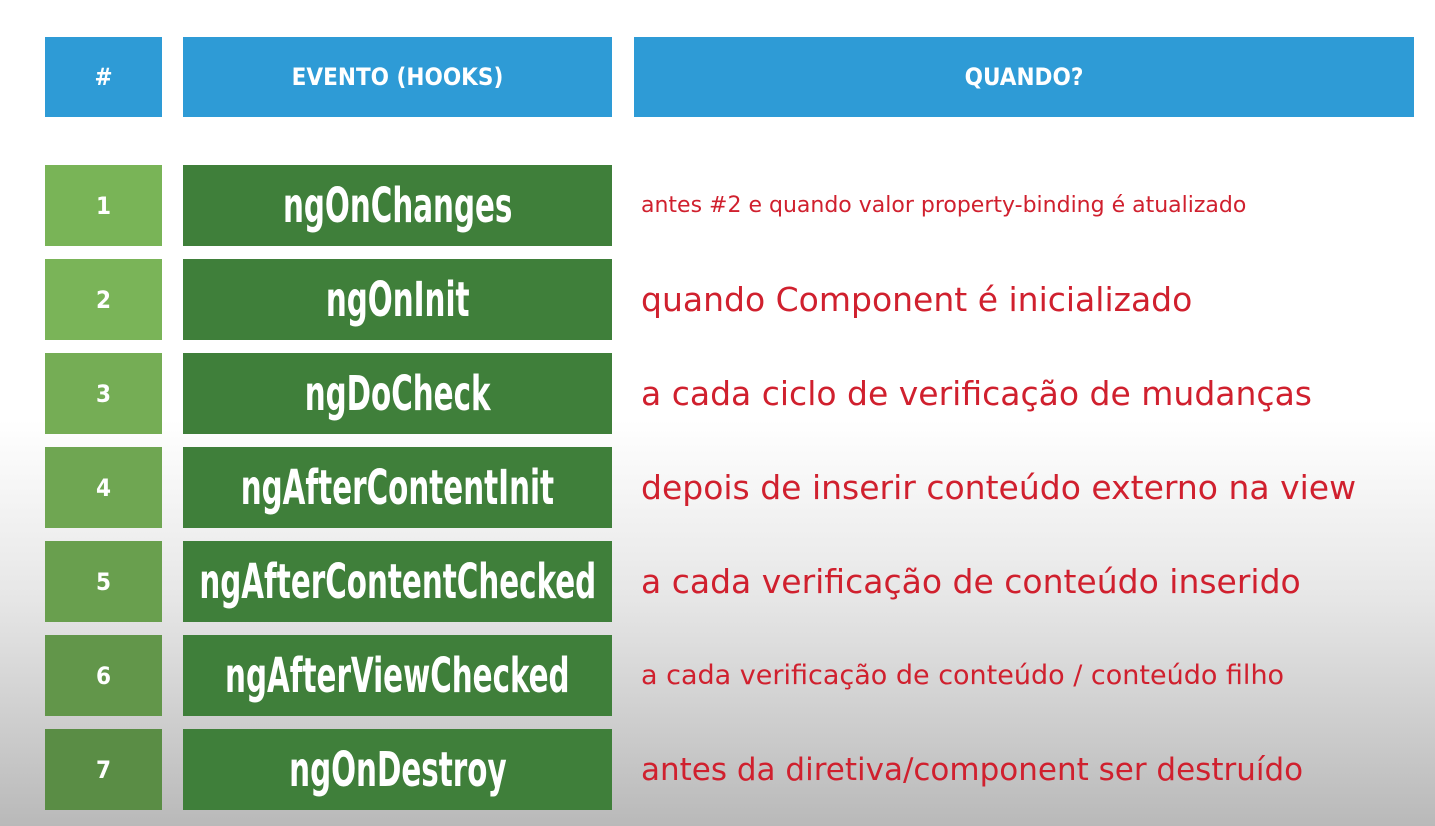 Image resolution: width=1435 pixels, height=826 pixels. Describe the element at coordinates (971, 581) in the screenshot. I see `hook-description: a cada verificação de conteúdo inserido` at that location.